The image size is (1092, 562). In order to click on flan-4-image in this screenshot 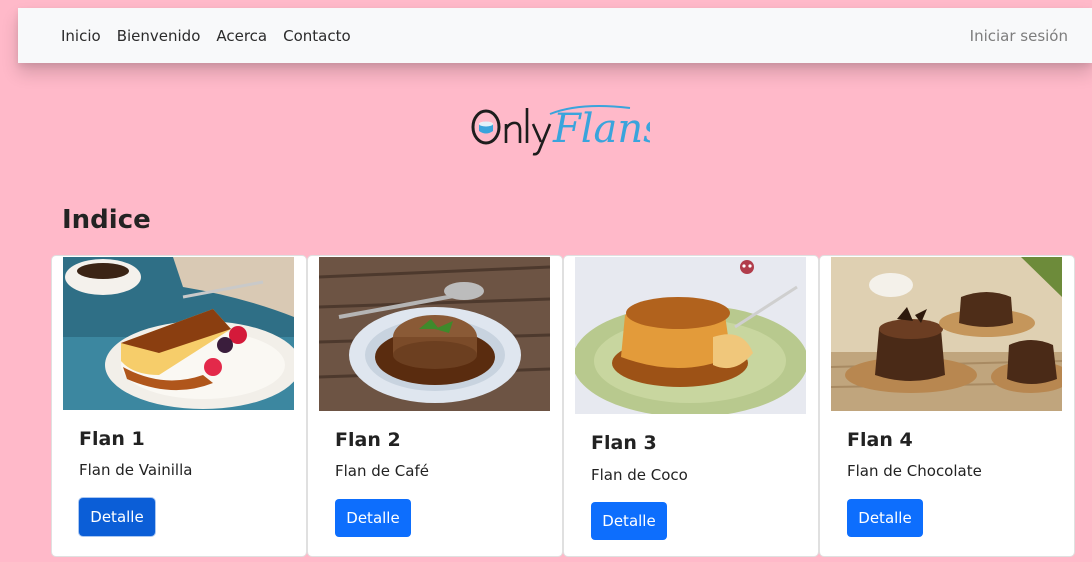, I will do `click(946, 334)`.